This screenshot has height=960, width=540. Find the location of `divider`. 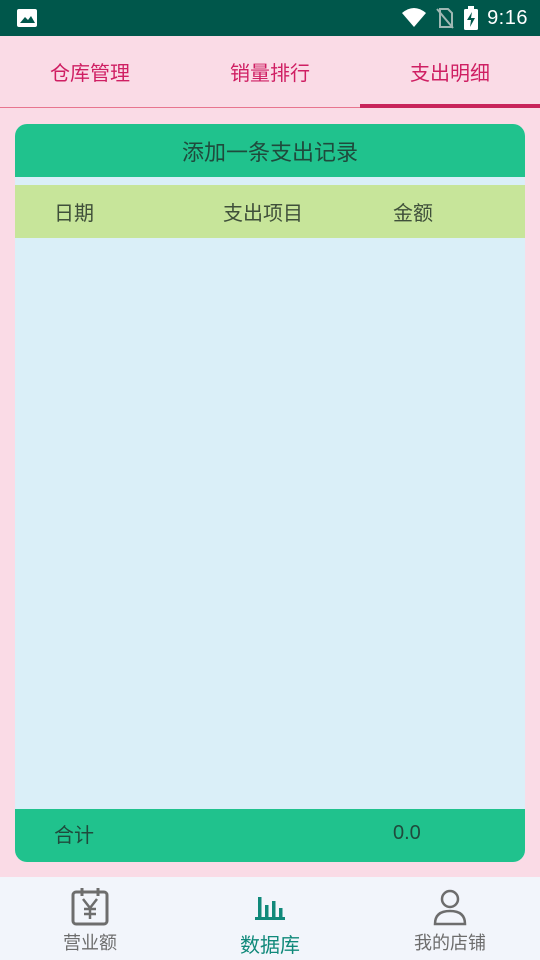

divider is located at coordinates (270, 181).